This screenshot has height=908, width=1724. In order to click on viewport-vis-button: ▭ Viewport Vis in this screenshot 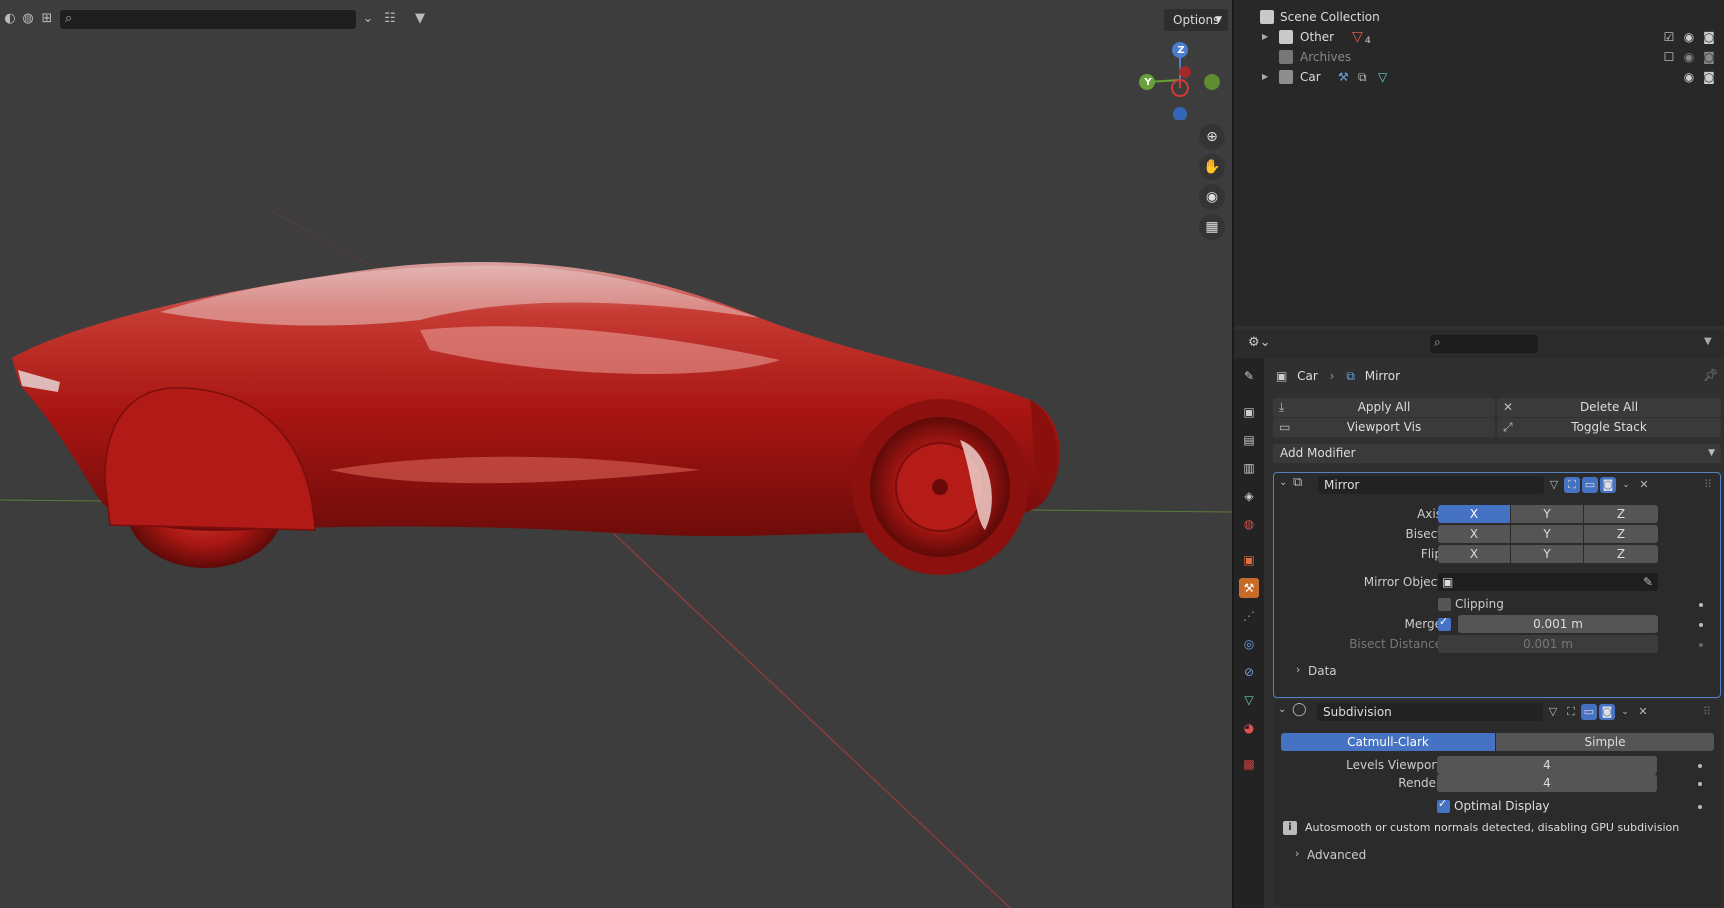, I will do `click(1384, 427)`.